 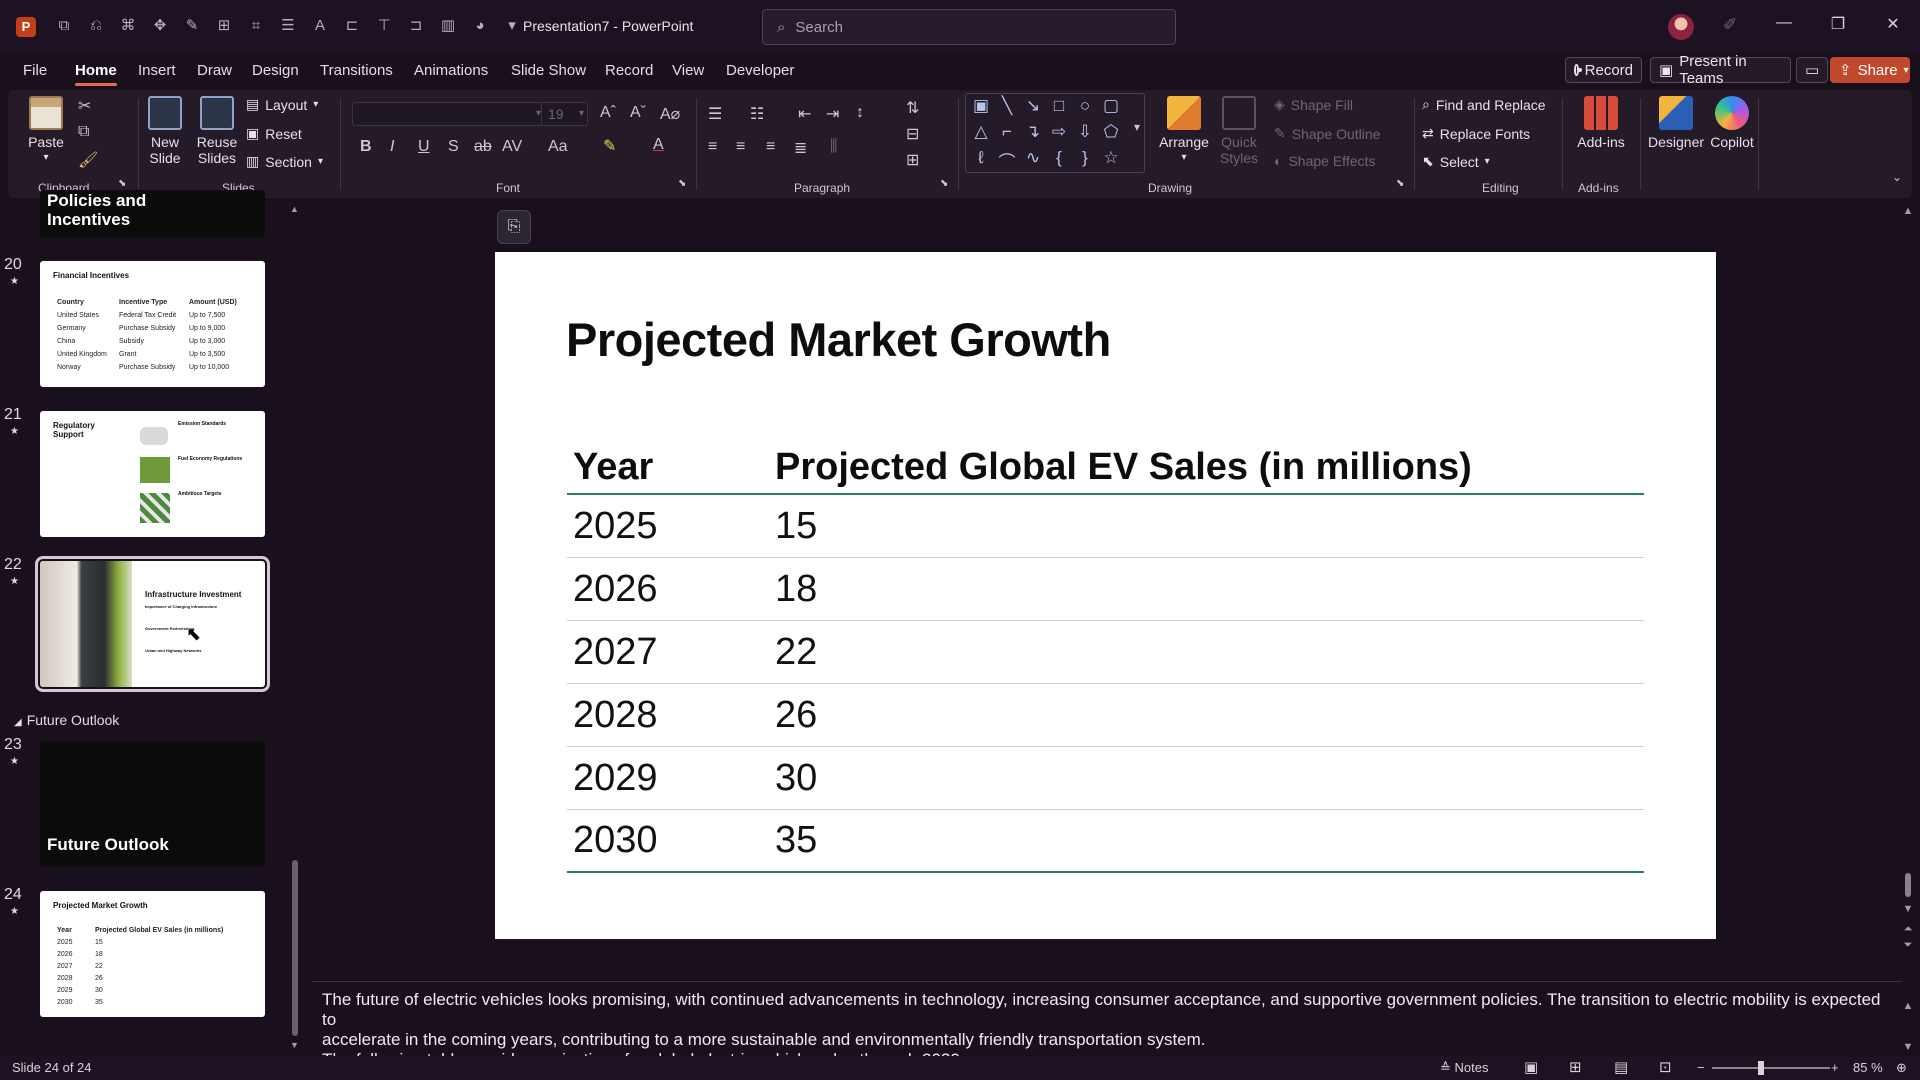 What do you see at coordinates (1239, 131) in the screenshot?
I see `quick-styles-button: Quick Styles` at bounding box center [1239, 131].